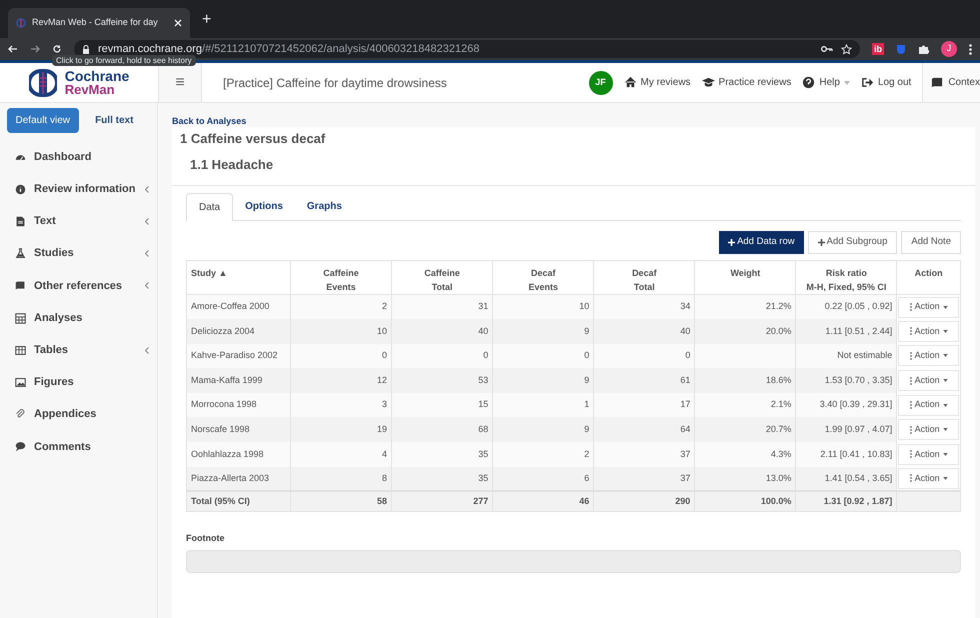 The image size is (980, 618). I want to click on toolbar-button: Add Subgroup, so click(853, 242).